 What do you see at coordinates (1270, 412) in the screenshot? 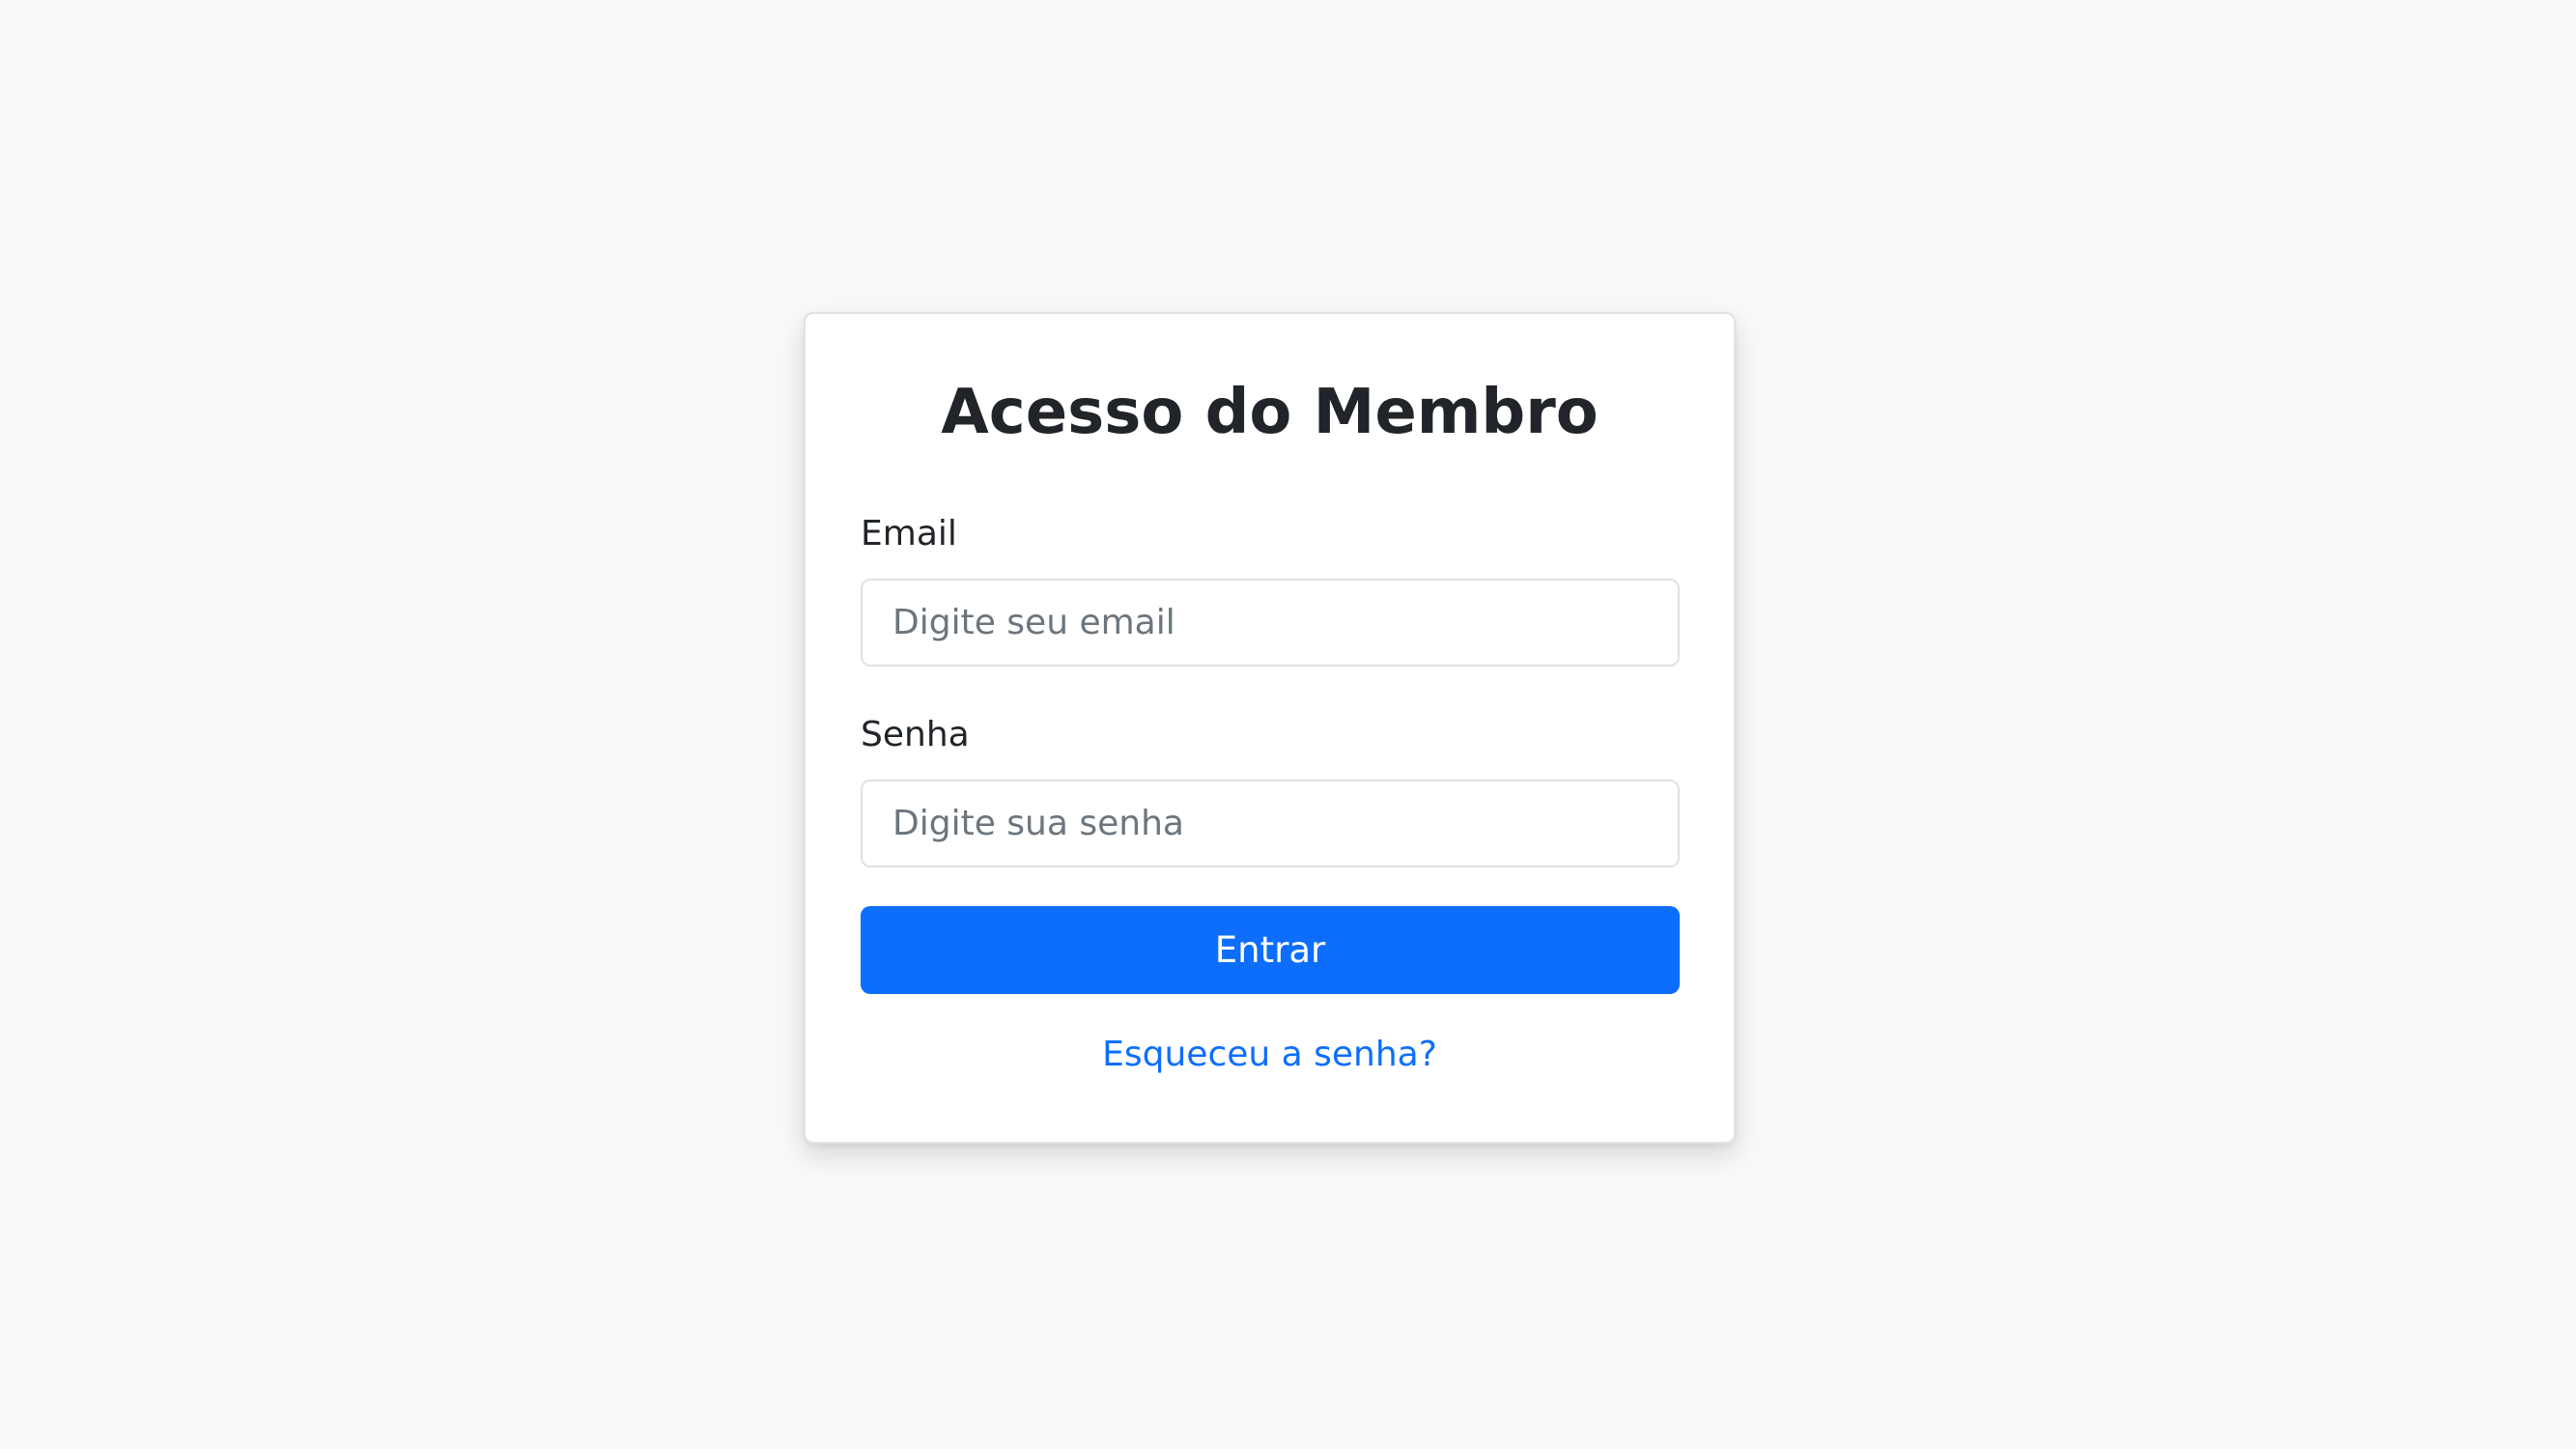
I see `page-title: Acesso do Membro` at bounding box center [1270, 412].